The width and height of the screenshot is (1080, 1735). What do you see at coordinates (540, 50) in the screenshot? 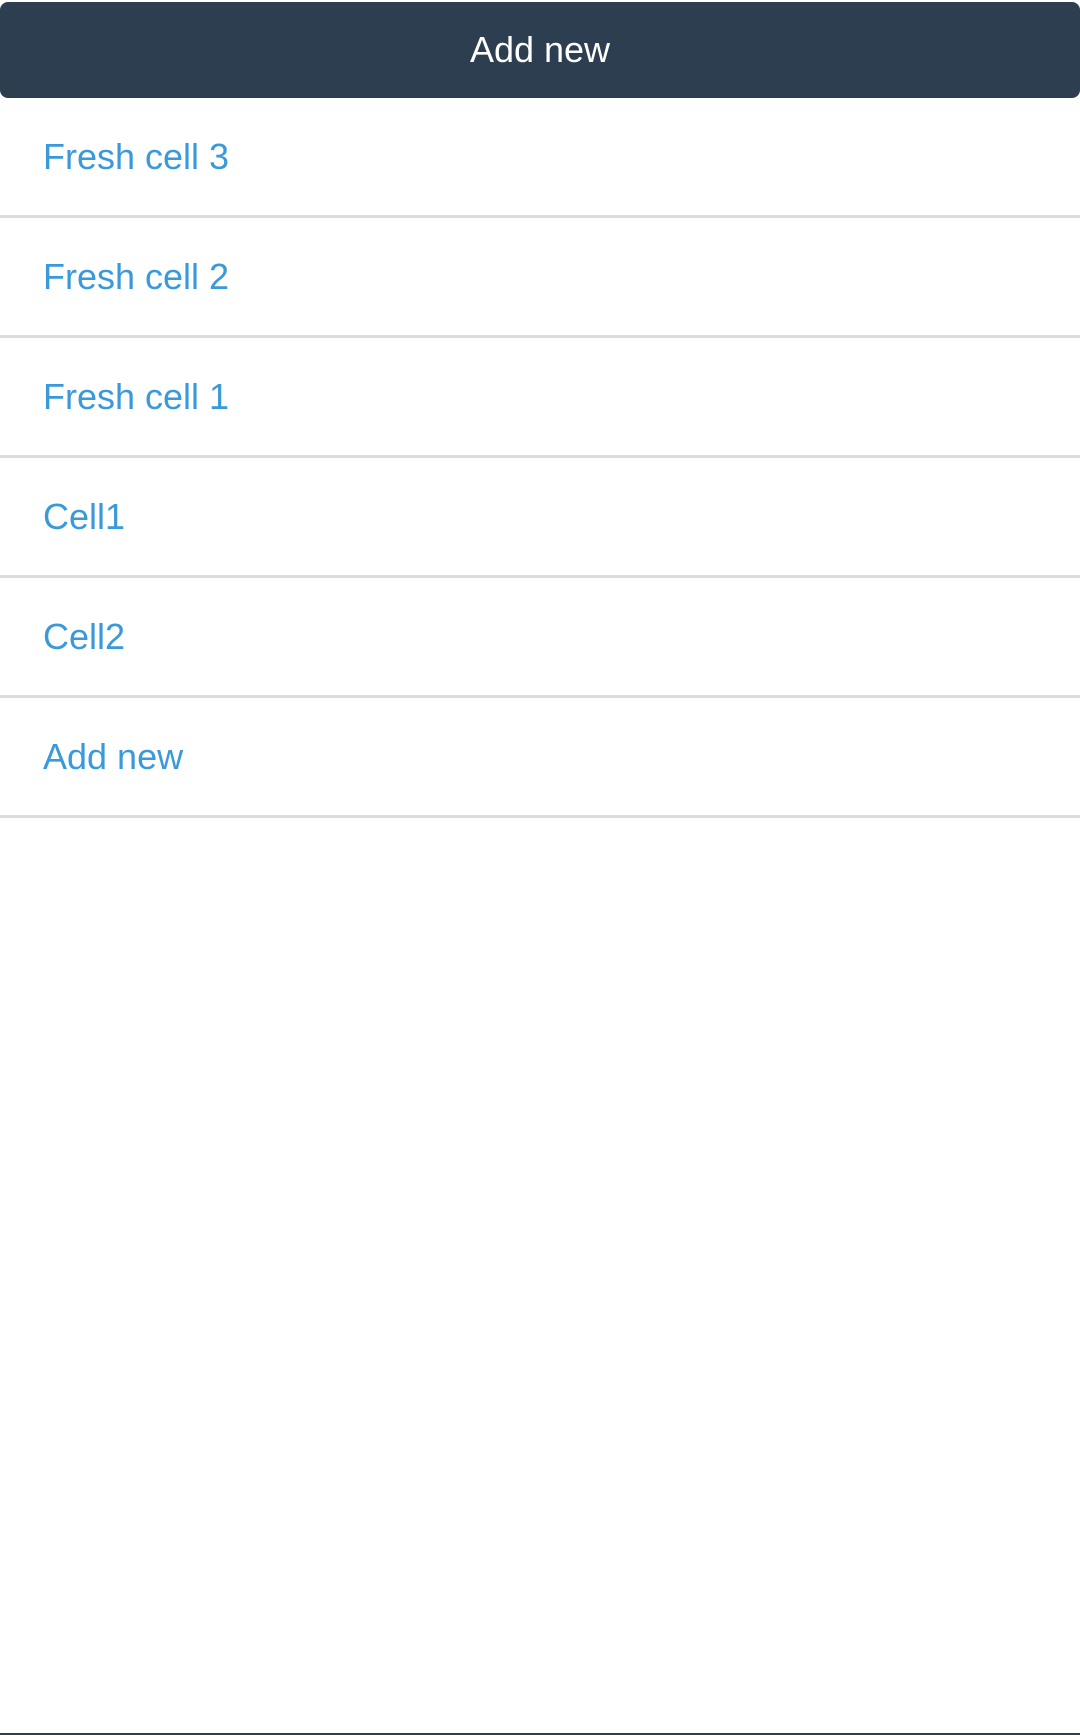
I see `add-new-button: Add new` at bounding box center [540, 50].